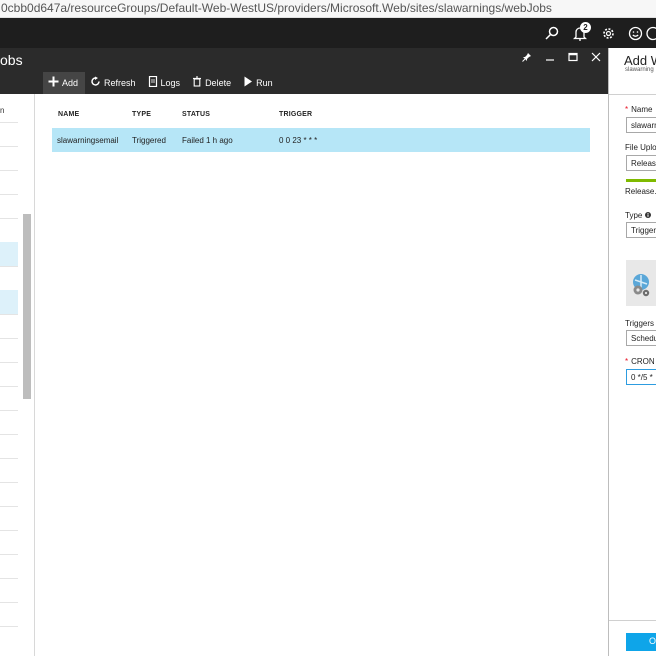 The height and width of the screenshot is (656, 656). I want to click on col-header-status: STATUS, so click(196, 114).